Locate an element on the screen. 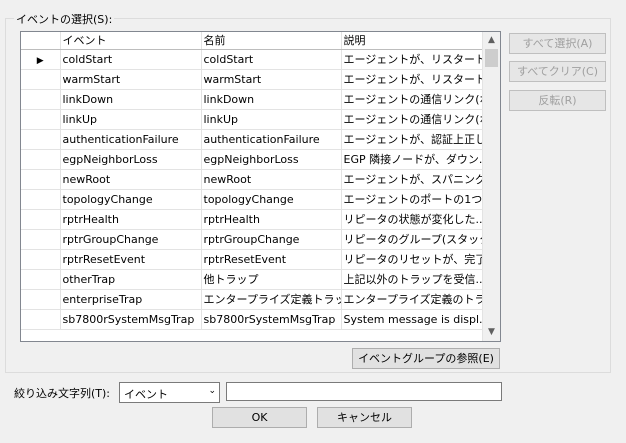 This screenshot has width=626, height=443. filter-text-input is located at coordinates (364, 391).